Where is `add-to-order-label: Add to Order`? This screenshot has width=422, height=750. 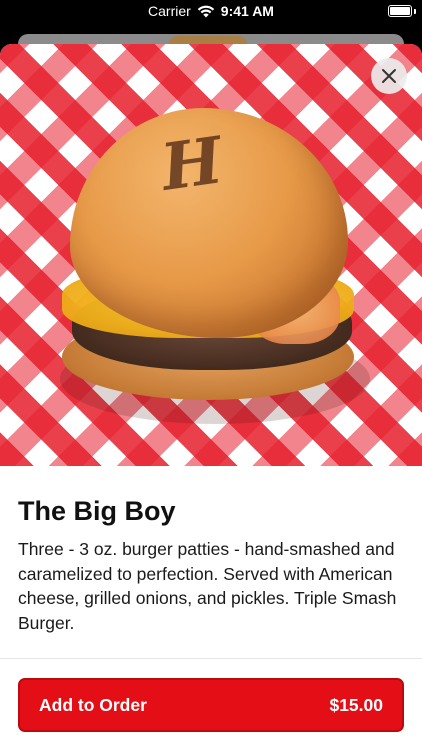 add-to-order-label: Add to Order is located at coordinates (93, 704).